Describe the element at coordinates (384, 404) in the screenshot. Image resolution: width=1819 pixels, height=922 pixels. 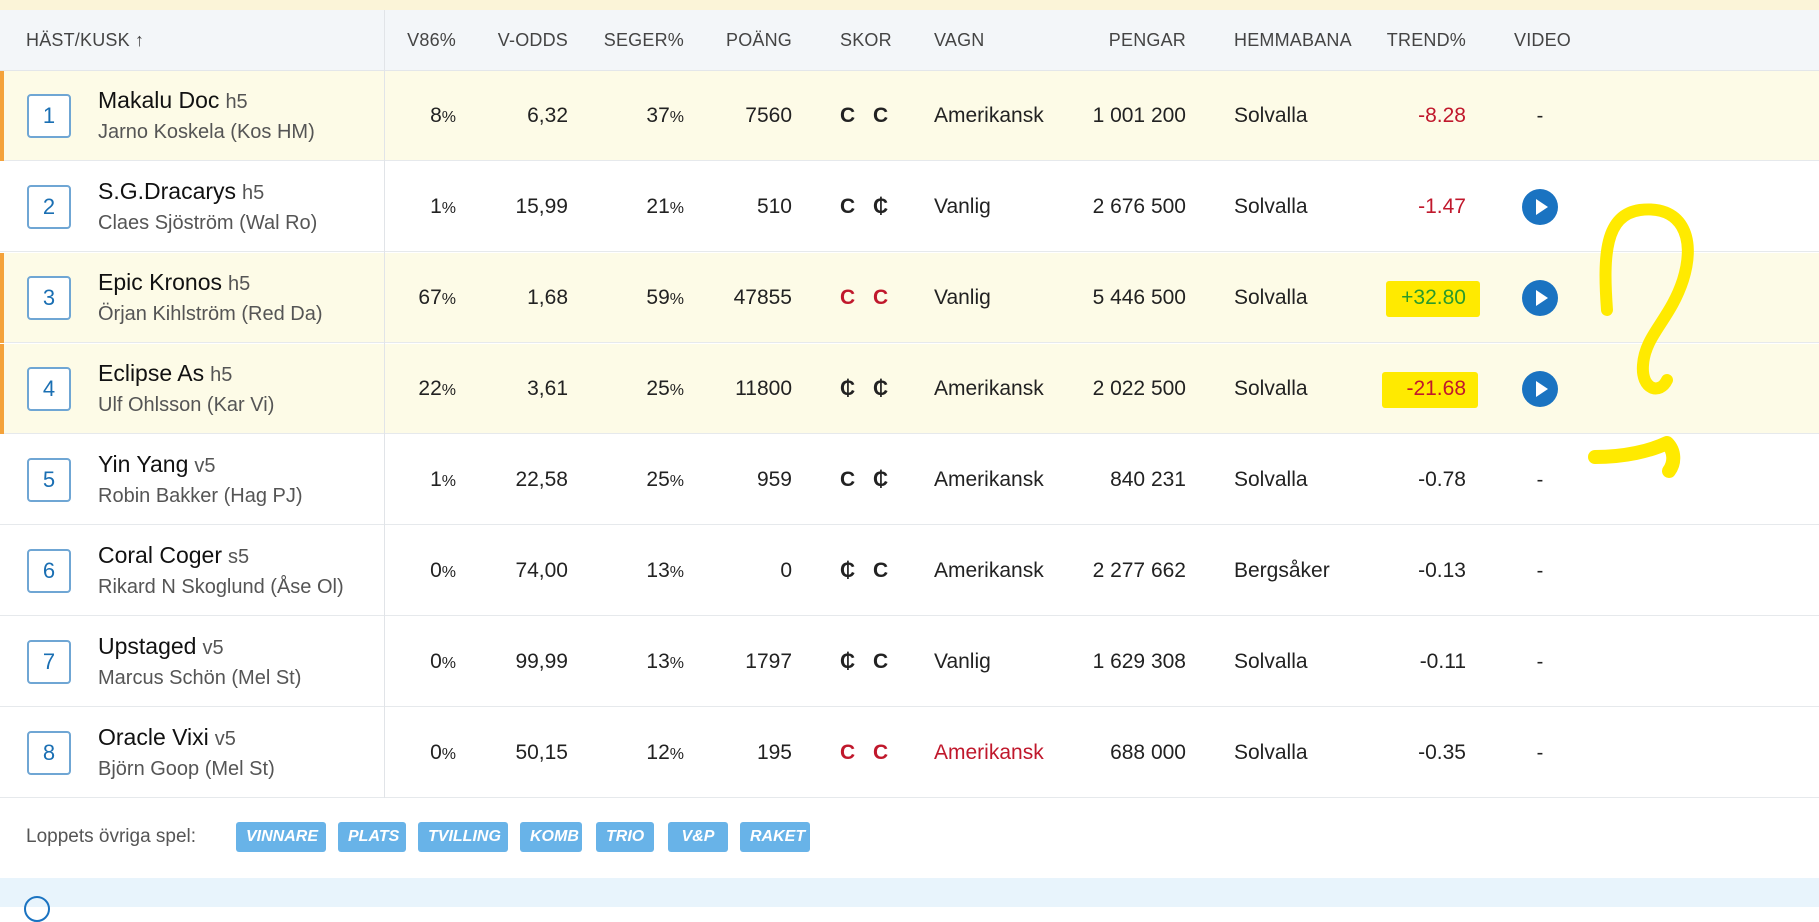
I see `column-divider` at that location.